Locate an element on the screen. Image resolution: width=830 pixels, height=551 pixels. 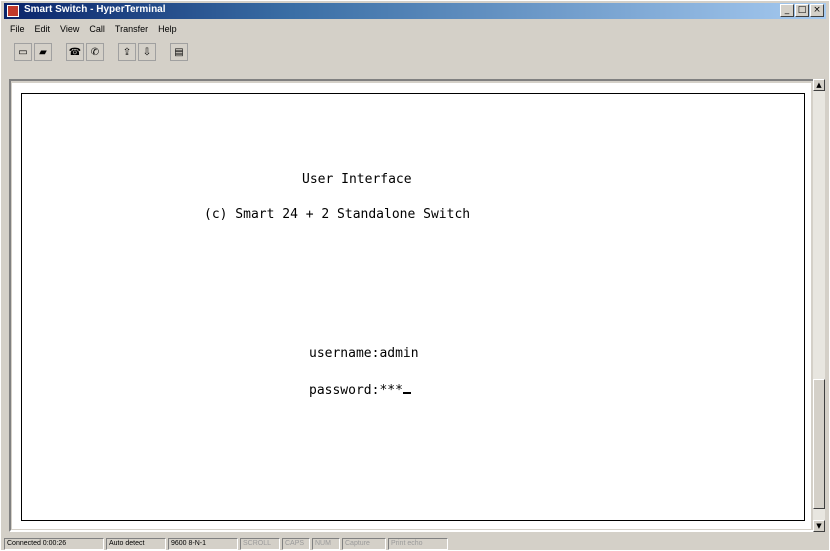
window-controls: _ □ × is located at coordinates (802, 10).